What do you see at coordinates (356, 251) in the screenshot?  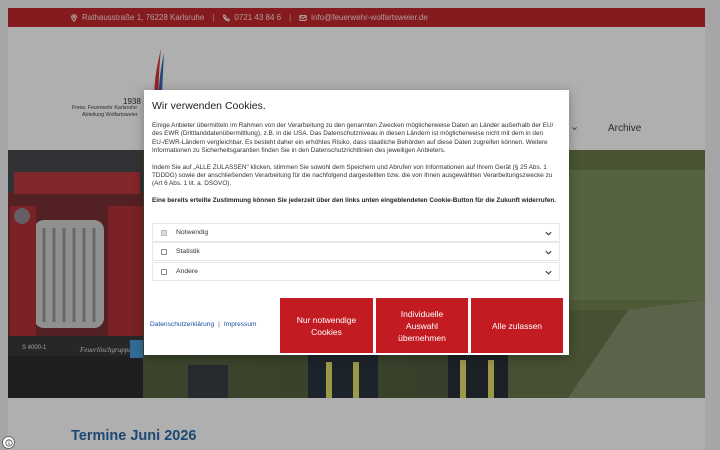 I see `cookie-category-statistik: Statistik` at bounding box center [356, 251].